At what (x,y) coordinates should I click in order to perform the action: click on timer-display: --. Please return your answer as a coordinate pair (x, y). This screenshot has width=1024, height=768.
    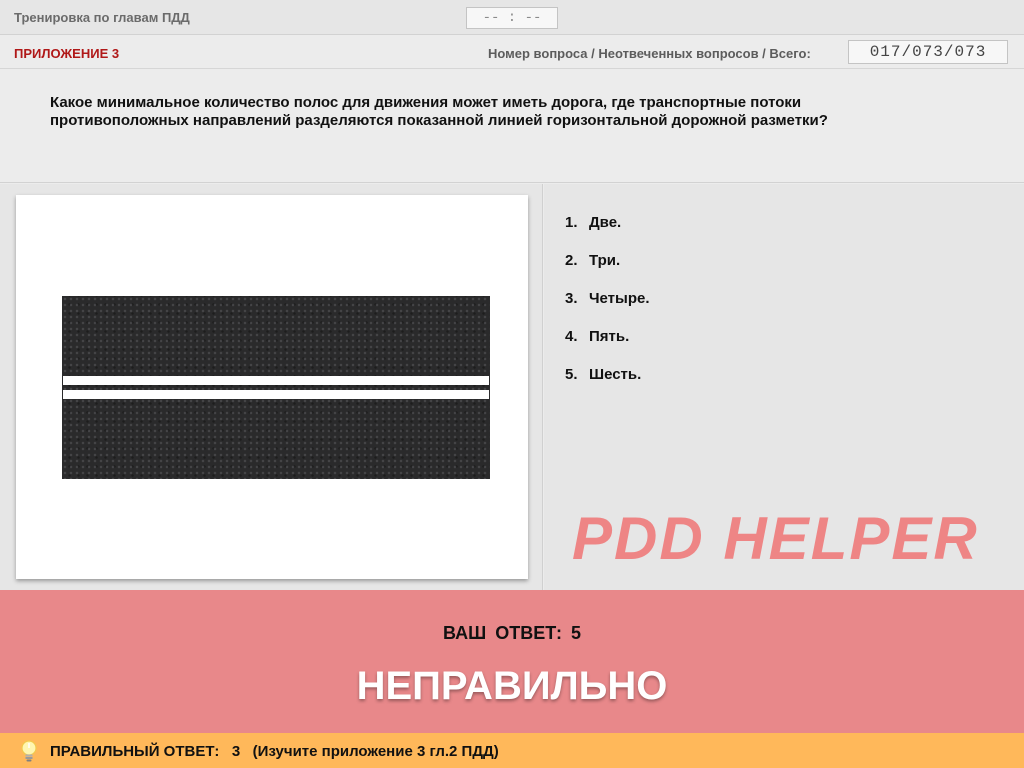
    Looking at the image, I should click on (512, 18).